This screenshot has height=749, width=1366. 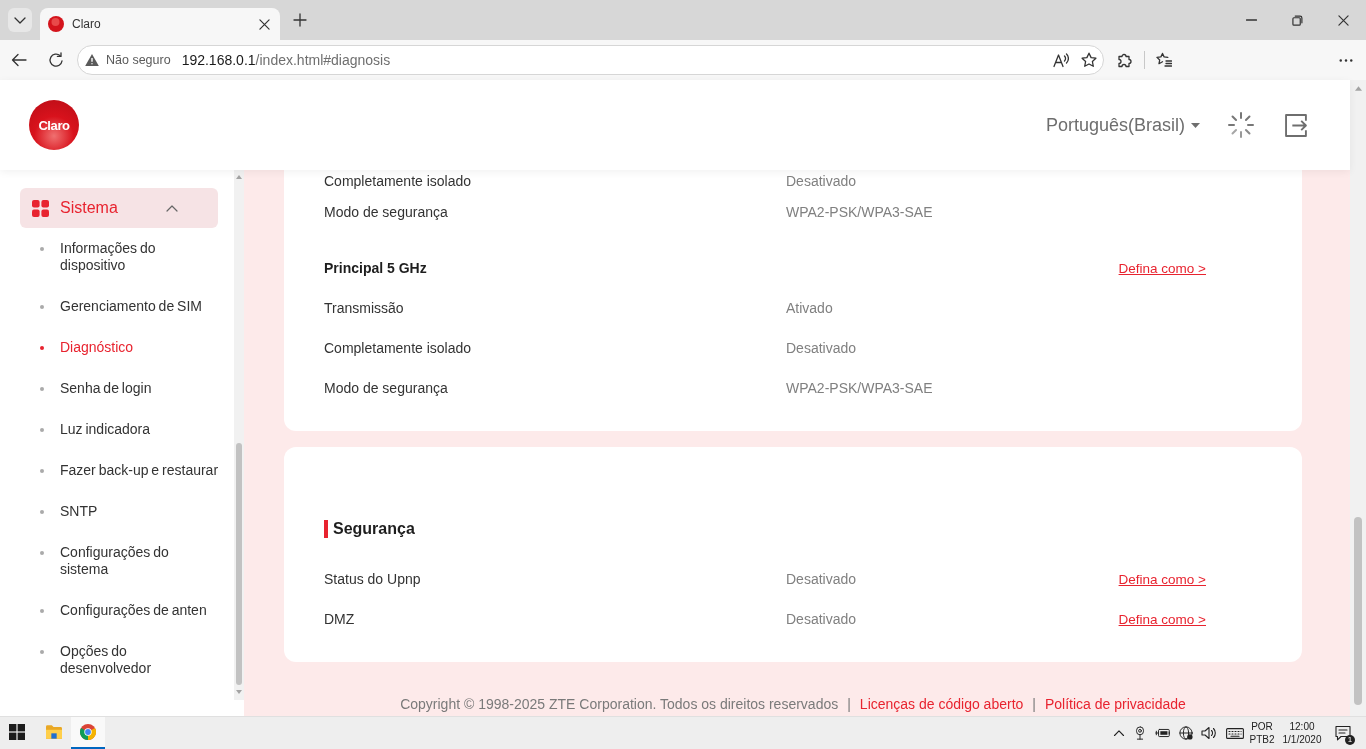 What do you see at coordinates (1061, 60) in the screenshot?
I see `read-aloud-icon` at bounding box center [1061, 60].